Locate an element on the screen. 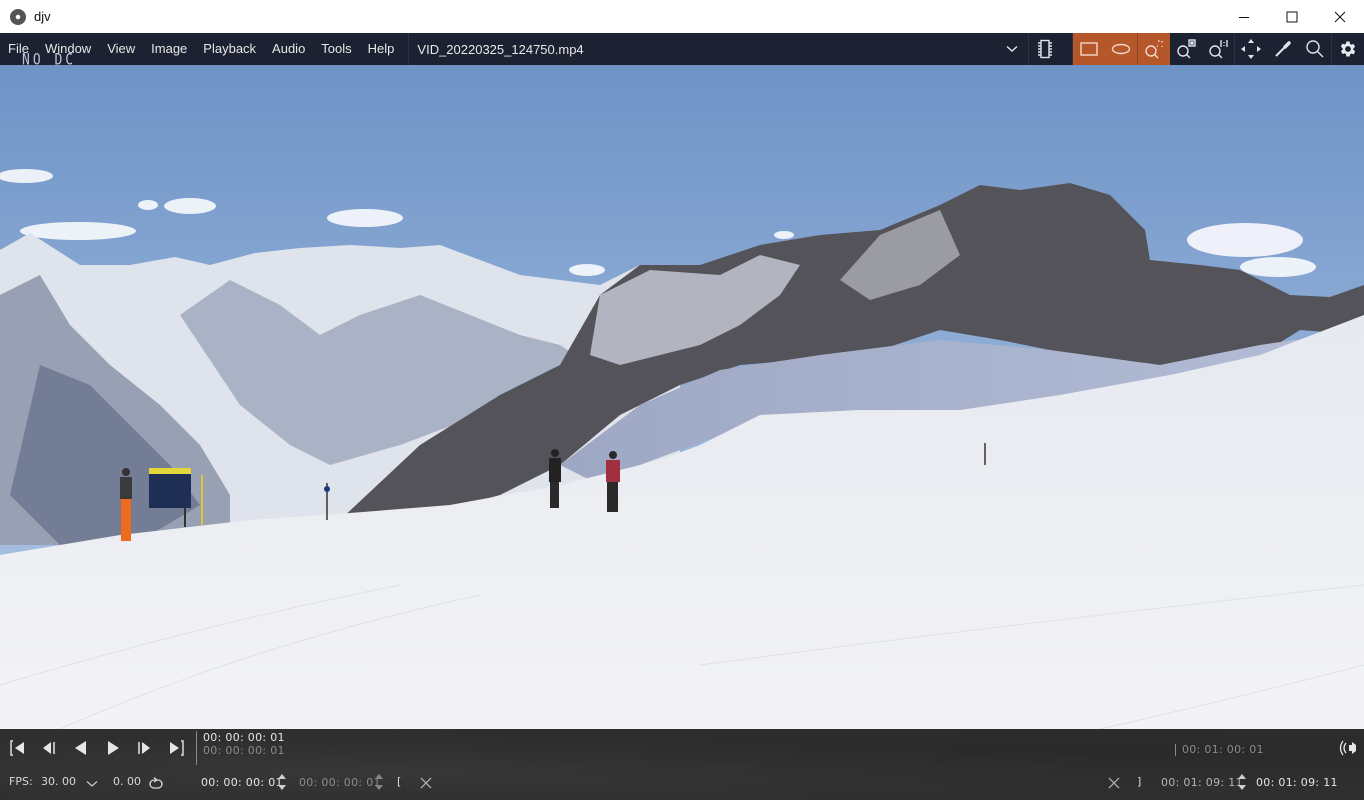  step-back-button is located at coordinates (49, 748).